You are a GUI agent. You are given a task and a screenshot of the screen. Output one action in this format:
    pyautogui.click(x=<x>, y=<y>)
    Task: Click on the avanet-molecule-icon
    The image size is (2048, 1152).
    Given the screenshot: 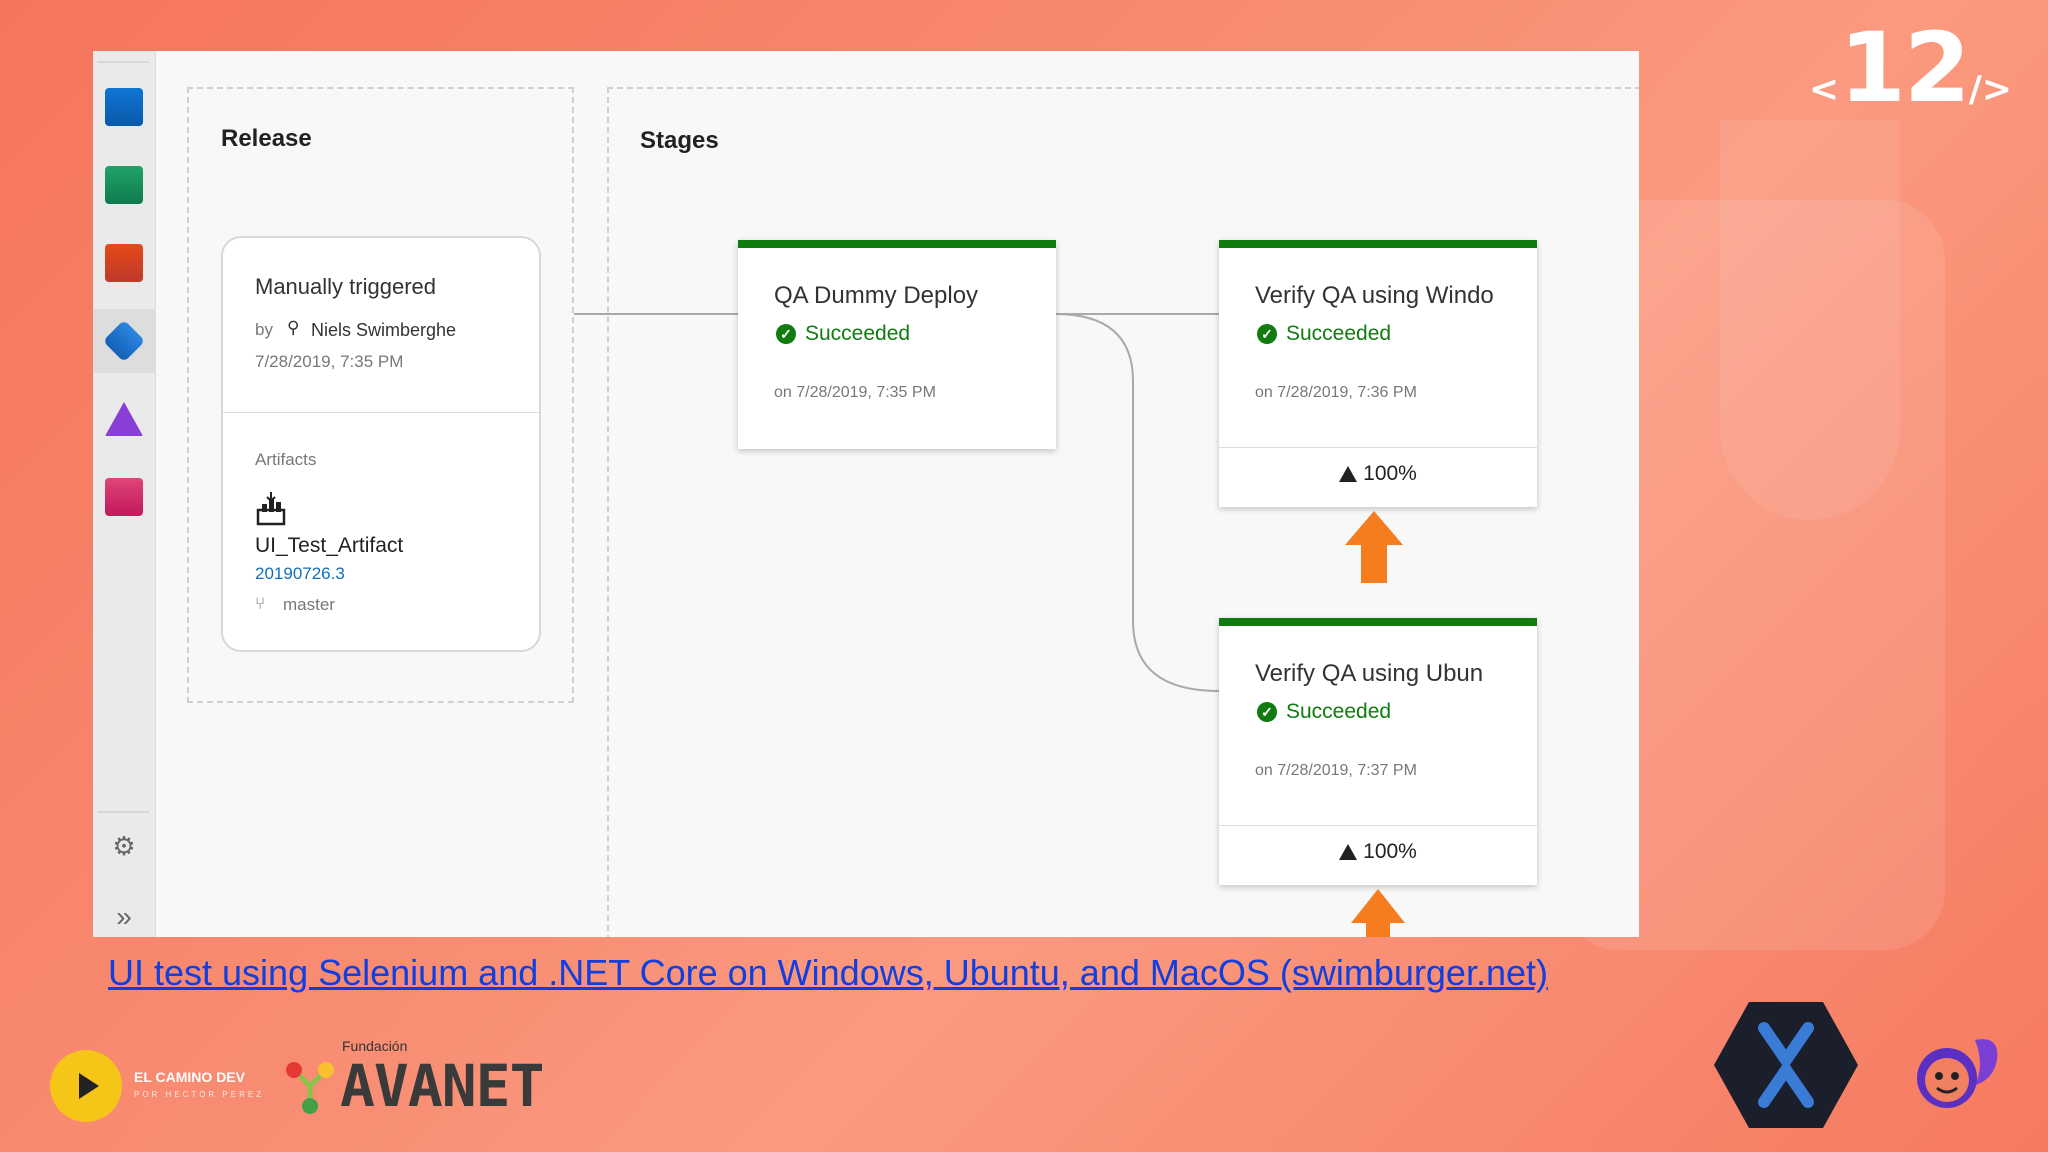 What is the action you would take?
    pyautogui.click(x=310, y=1088)
    